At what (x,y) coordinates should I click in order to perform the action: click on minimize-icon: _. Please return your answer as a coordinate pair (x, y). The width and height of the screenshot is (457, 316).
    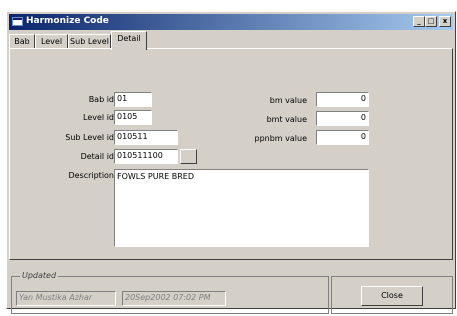
    Looking at the image, I should click on (419, 21).